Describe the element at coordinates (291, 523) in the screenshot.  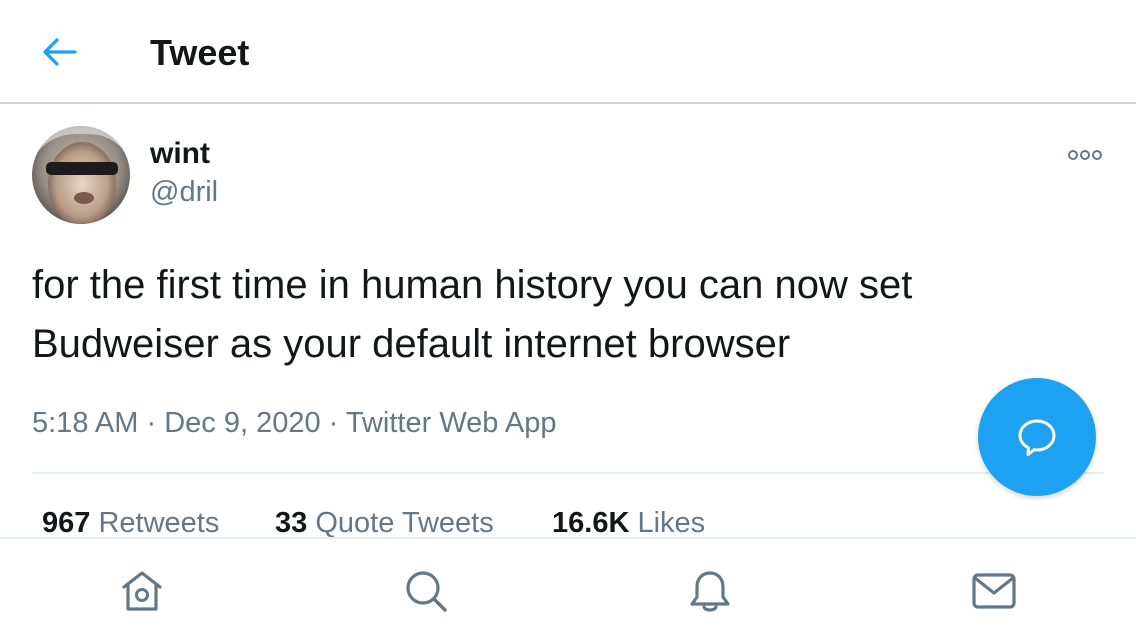
I see `quote-tweets-count: 33` at that location.